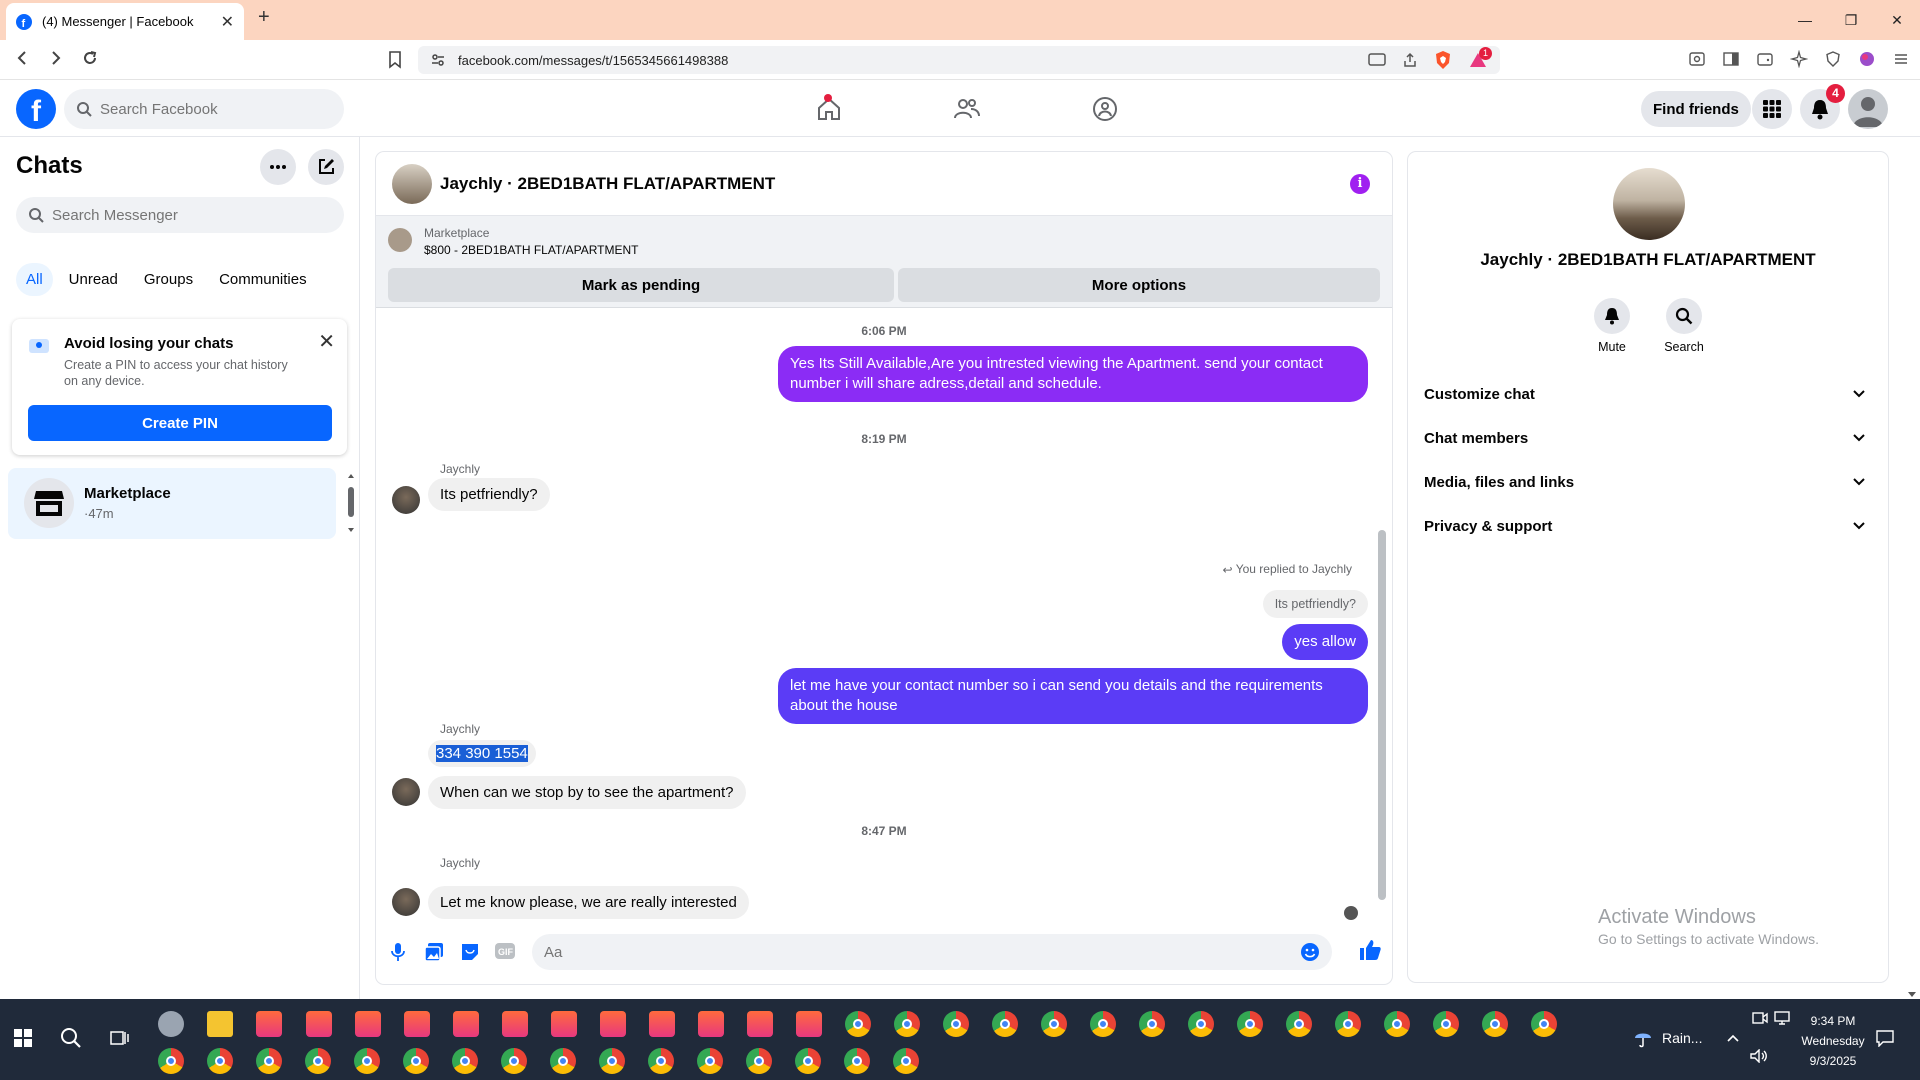 The image size is (1920, 1080). Describe the element at coordinates (34, 279) in the screenshot. I see `filter-all: All` at that location.